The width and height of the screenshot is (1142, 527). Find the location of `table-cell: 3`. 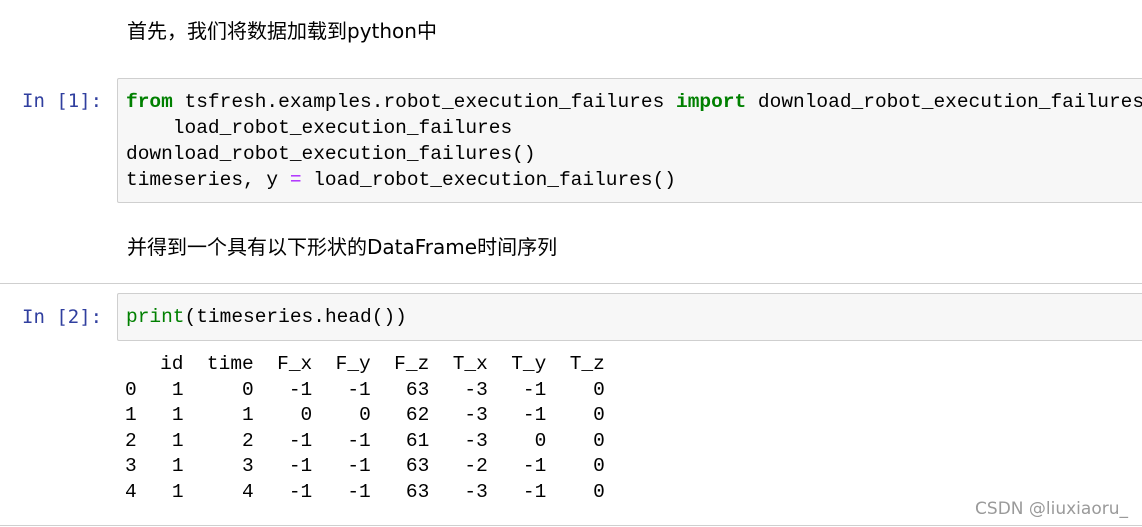

table-cell: 3 is located at coordinates (248, 466).